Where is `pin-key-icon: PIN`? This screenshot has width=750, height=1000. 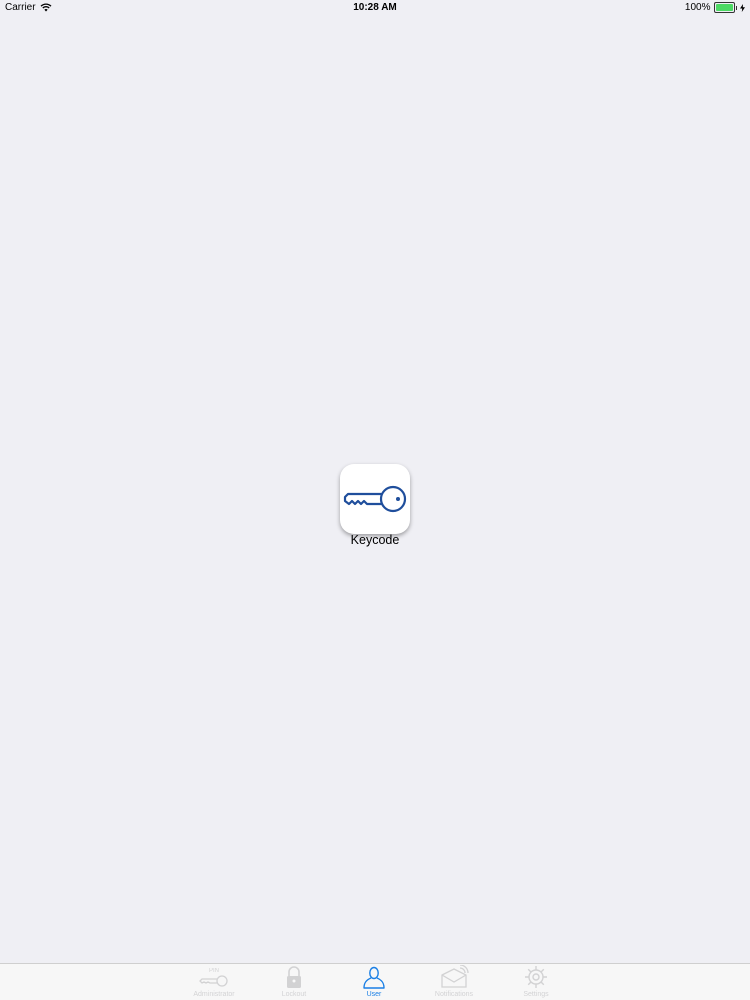 pin-key-icon: PIN is located at coordinates (213, 977).